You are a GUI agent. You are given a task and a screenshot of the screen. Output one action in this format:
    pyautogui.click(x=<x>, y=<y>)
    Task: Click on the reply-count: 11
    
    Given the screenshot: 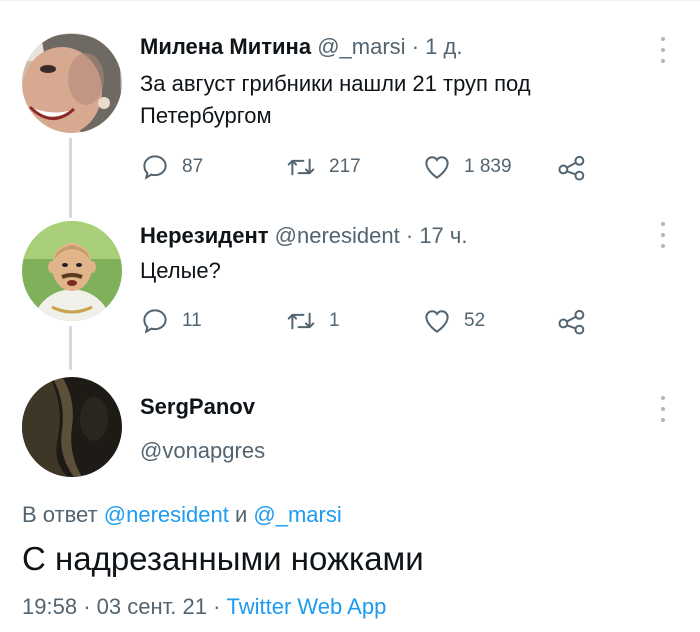 What is the action you would take?
    pyautogui.click(x=192, y=320)
    